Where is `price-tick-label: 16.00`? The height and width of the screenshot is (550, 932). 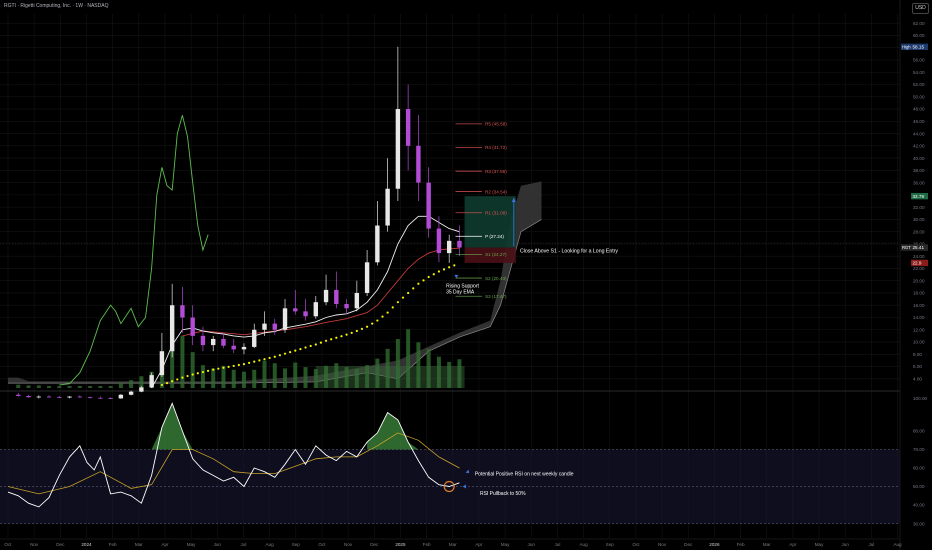
price-tick-label: 16.00 is located at coordinates (919, 305).